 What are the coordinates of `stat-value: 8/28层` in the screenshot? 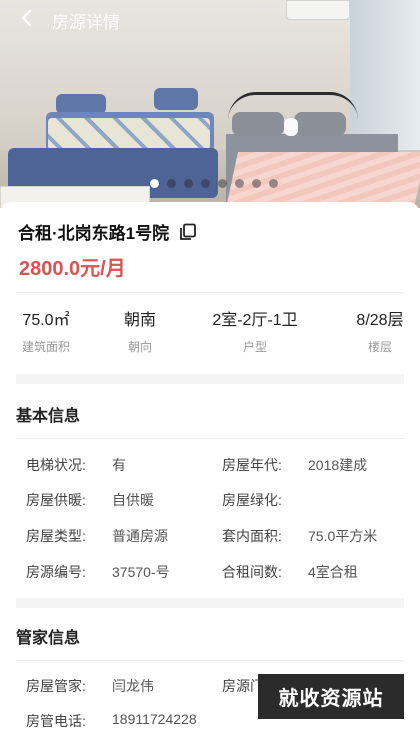 It's located at (380, 320).